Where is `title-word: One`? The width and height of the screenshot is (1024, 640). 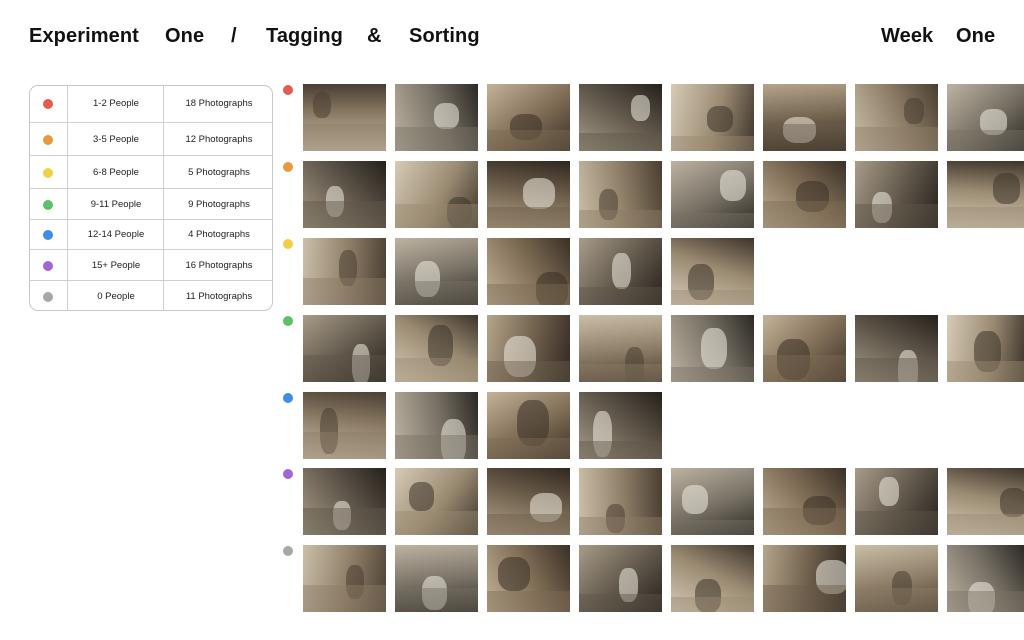
title-word: One is located at coordinates (185, 36).